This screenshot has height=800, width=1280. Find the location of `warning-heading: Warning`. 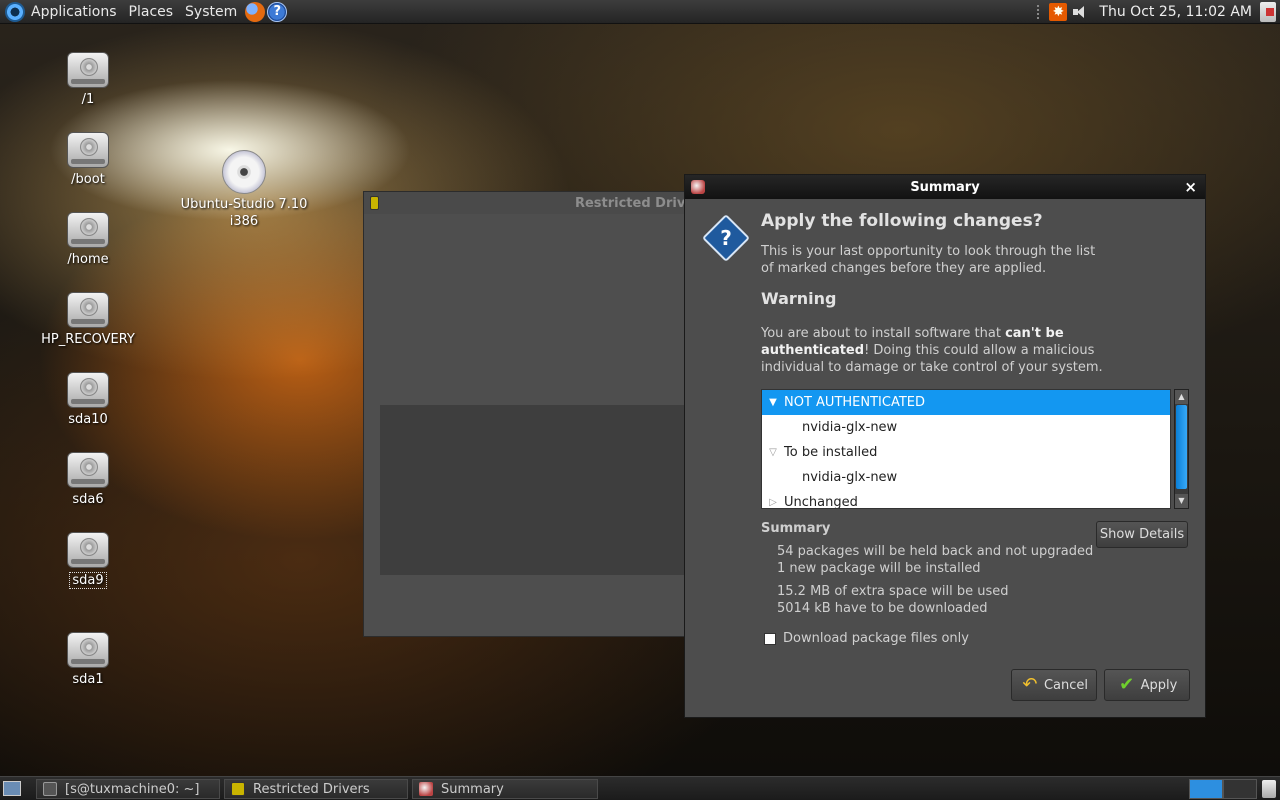

warning-heading: Warning is located at coordinates (799, 298).